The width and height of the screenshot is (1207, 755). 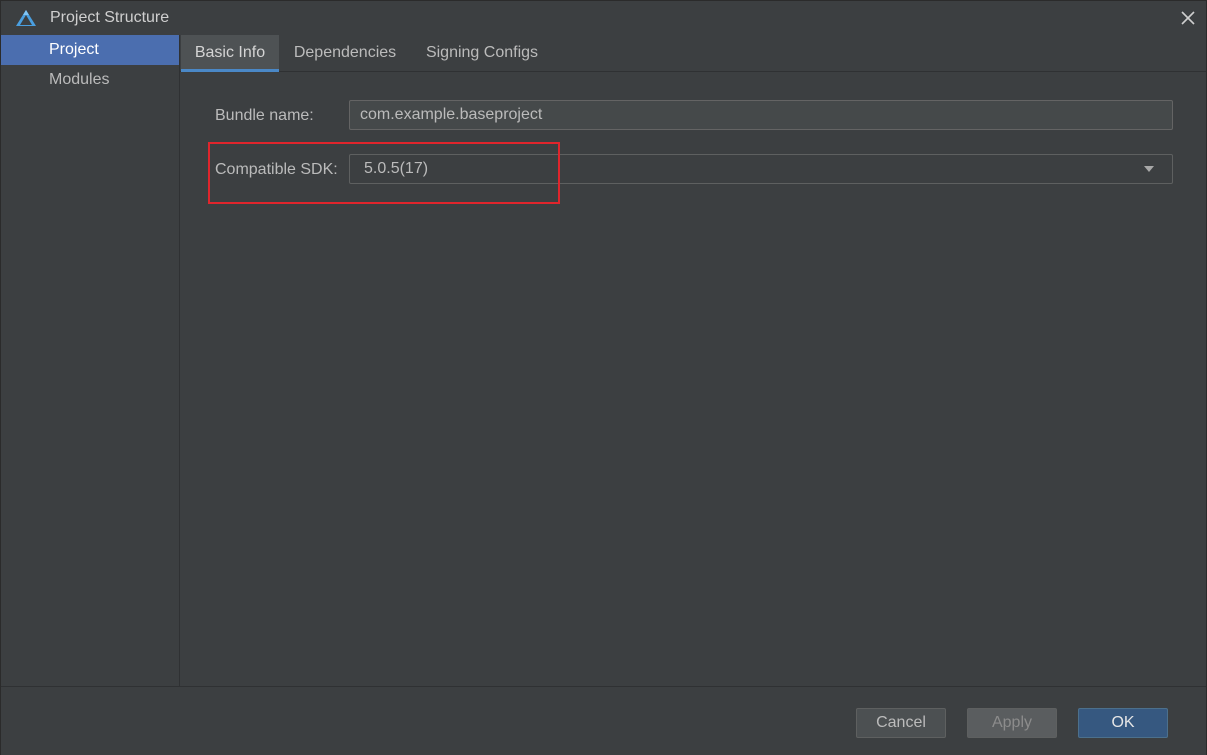 I want to click on bundle-name-label: Bundle name:, so click(x=264, y=115).